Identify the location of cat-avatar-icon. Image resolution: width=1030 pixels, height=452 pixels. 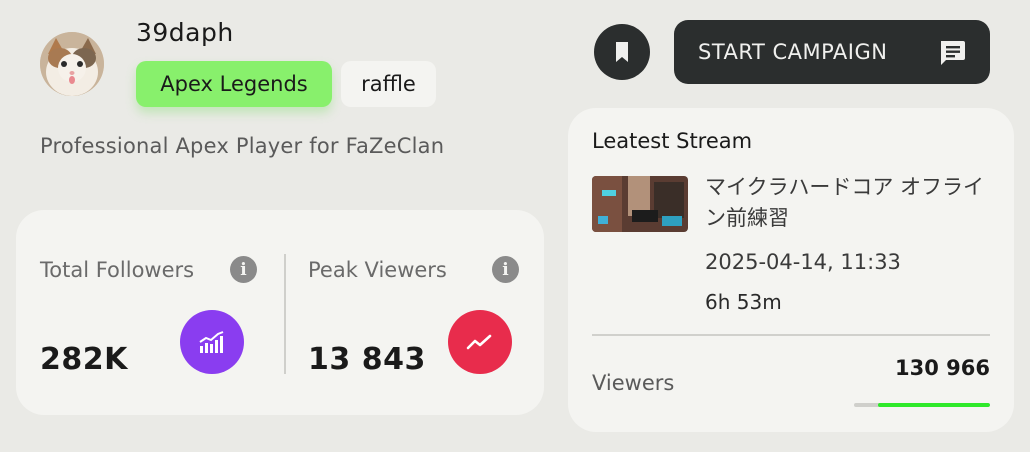
(72, 64).